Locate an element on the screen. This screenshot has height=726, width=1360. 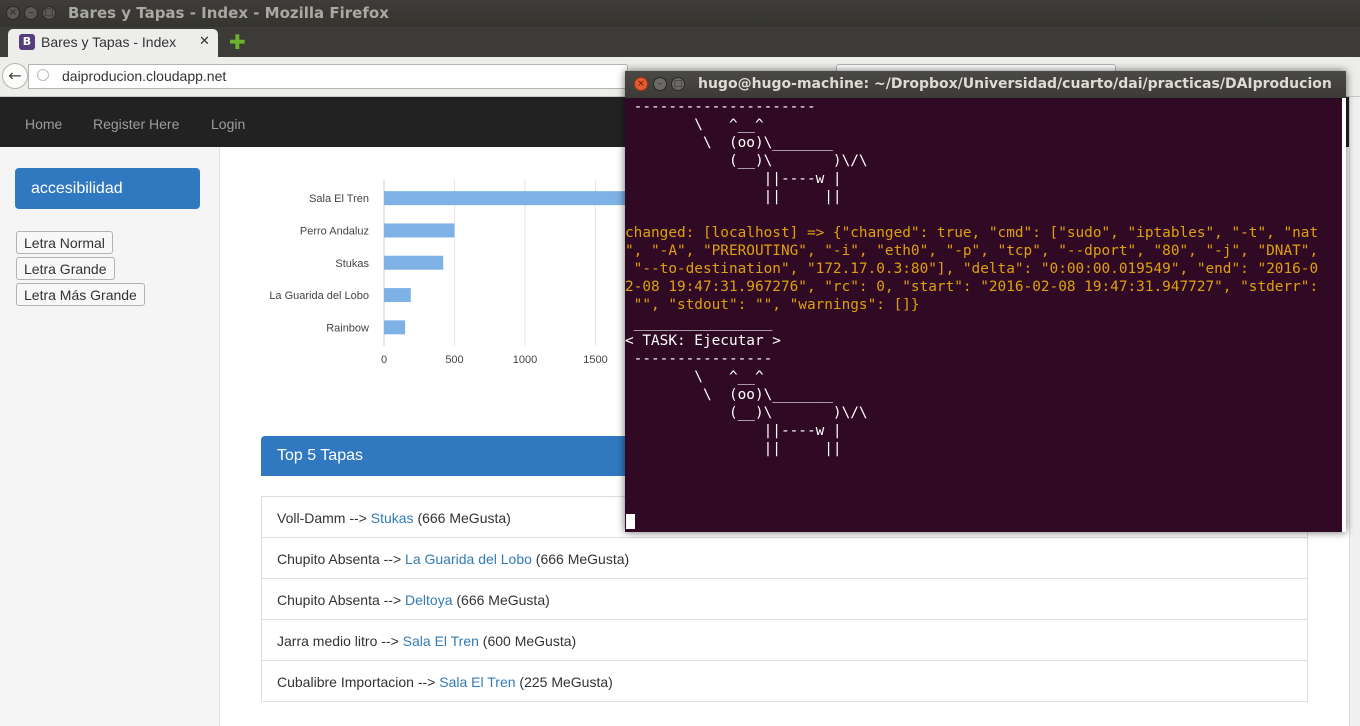
url-text: daiproducion.cloudapp.net is located at coordinates (144, 76).